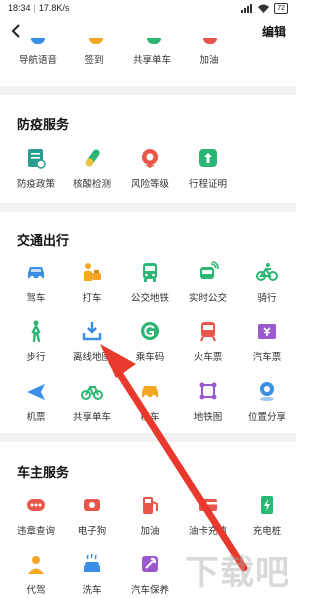 The height and width of the screenshot is (598, 320). Describe the element at coordinates (281, 8) in the screenshot. I see `battery-icon: 72` at that location.